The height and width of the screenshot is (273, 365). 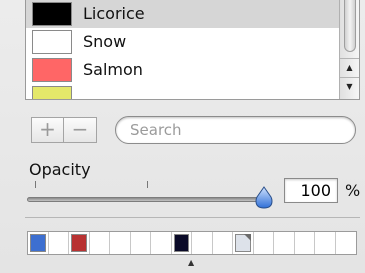 I want to click on list-edit-buttons: + −, so click(x=64, y=130).